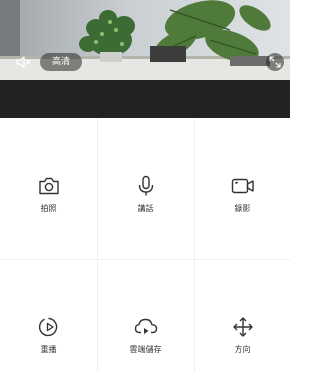 The image size is (320, 372). I want to click on direction-icon, so click(243, 327).